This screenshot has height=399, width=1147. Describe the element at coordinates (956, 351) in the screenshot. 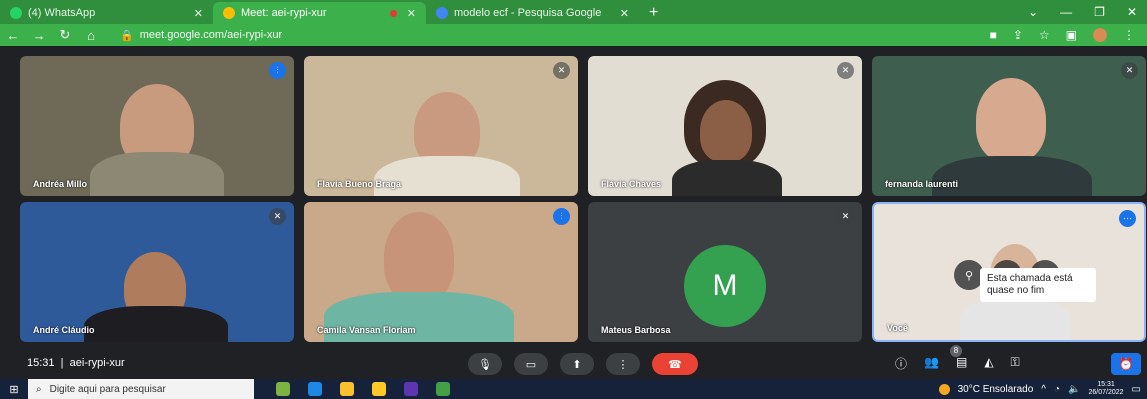

I see `people-count-badge: 8` at that location.